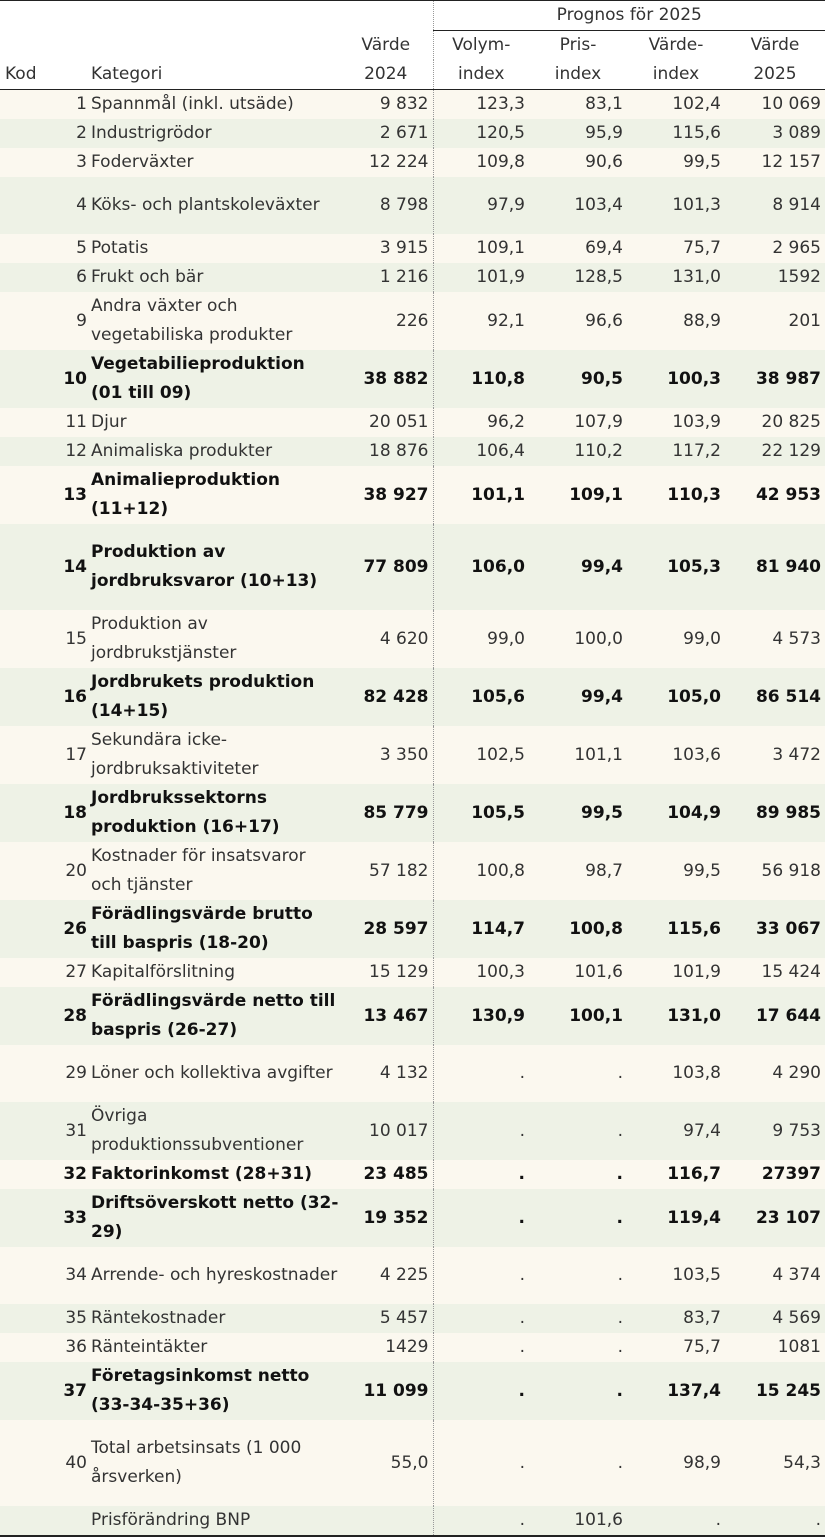 This screenshot has height=1539, width=825. I want to click on value-2024-cell: 38 927, so click(386, 495).